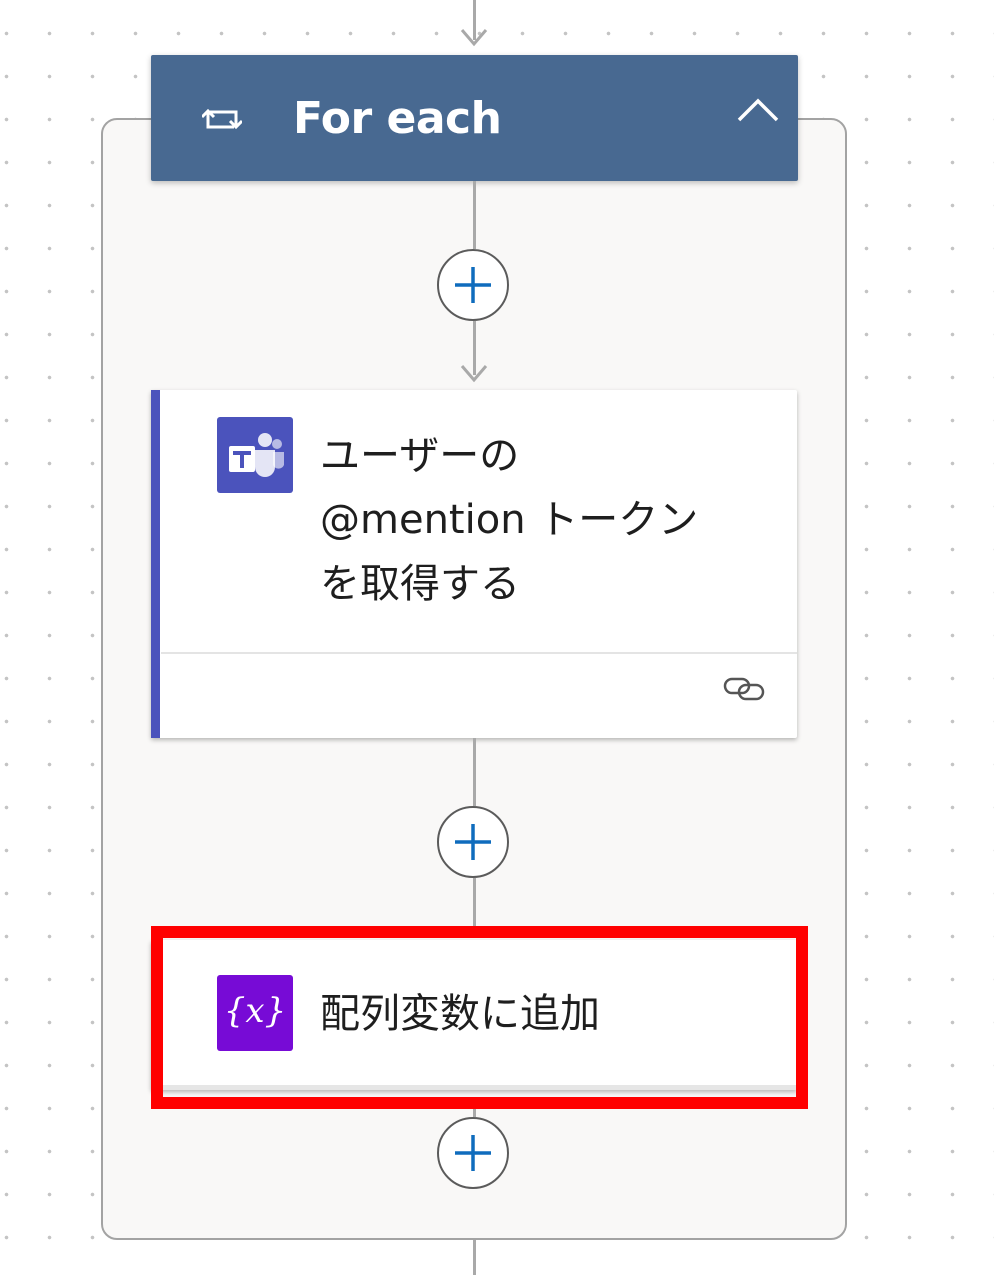 The height and width of the screenshot is (1275, 994). Describe the element at coordinates (744, 689) in the screenshot. I see `link-icon` at that location.